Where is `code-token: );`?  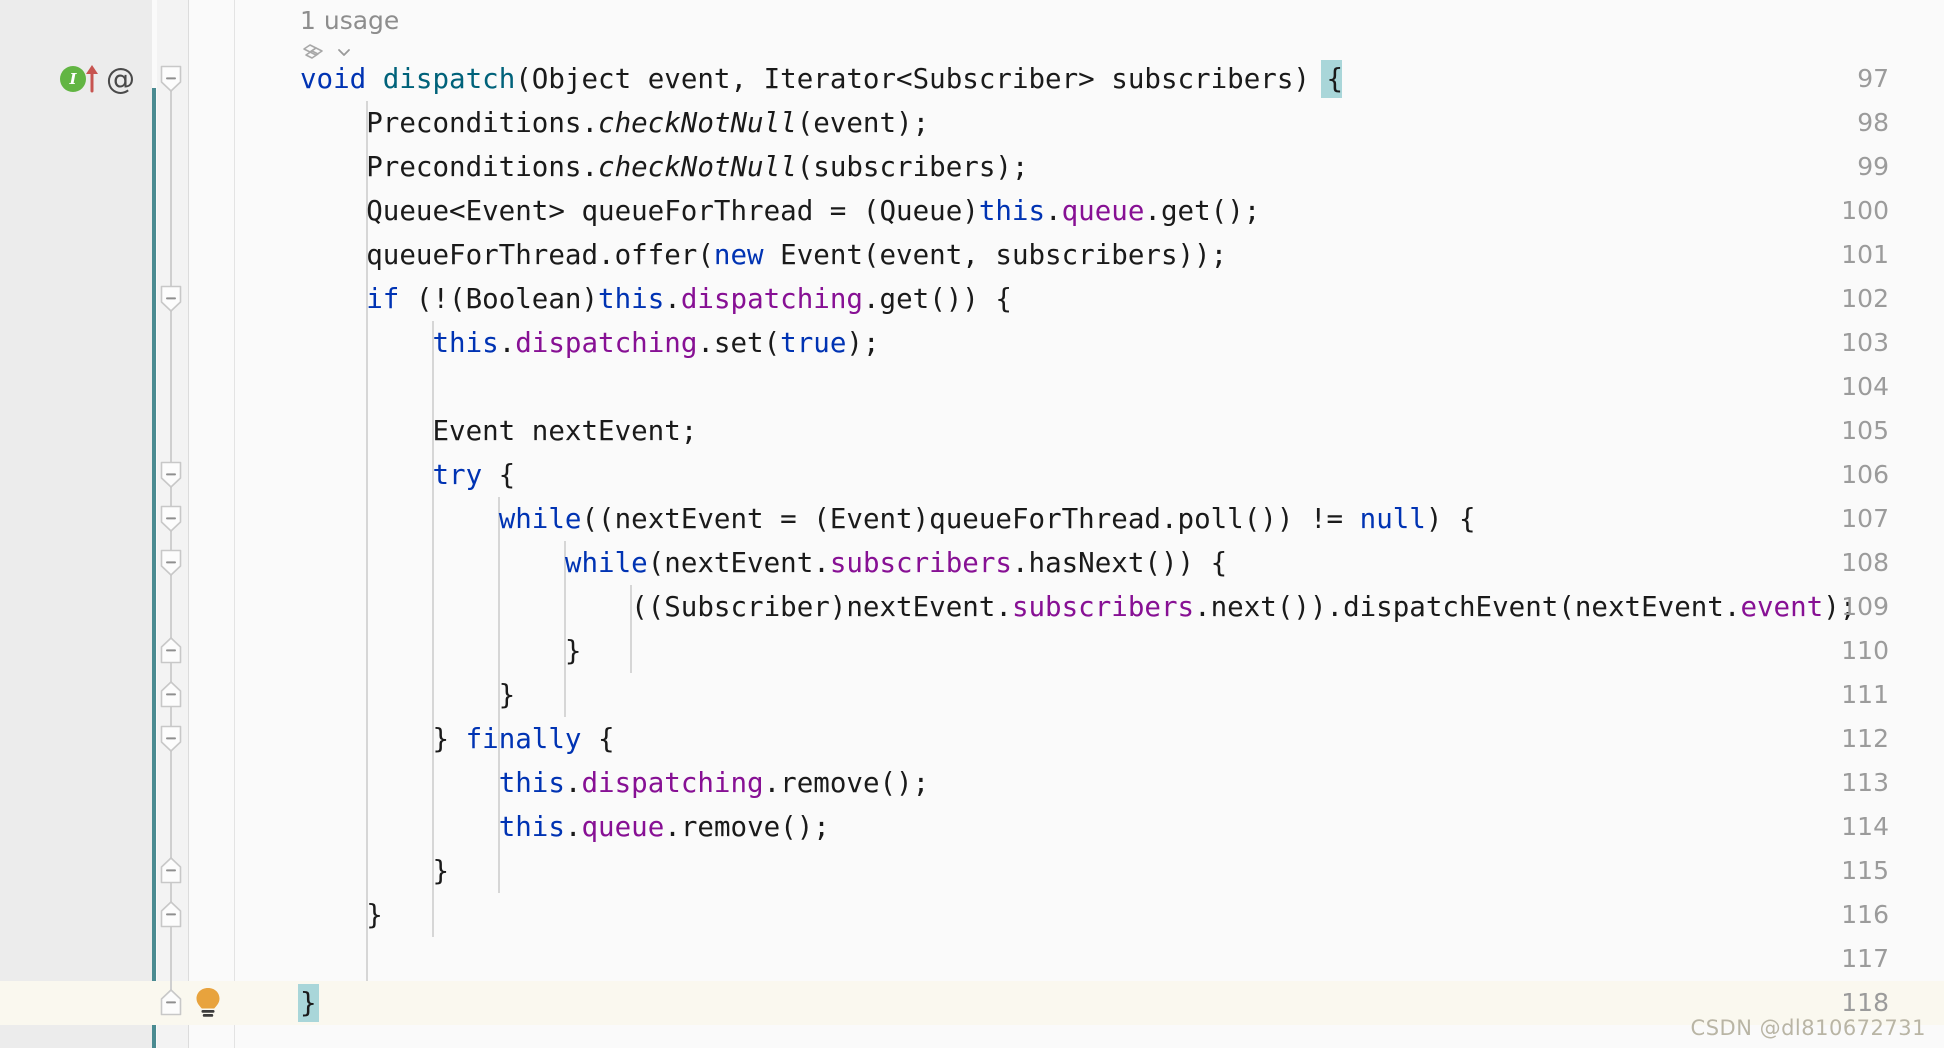
code-token: ); is located at coordinates (863, 343).